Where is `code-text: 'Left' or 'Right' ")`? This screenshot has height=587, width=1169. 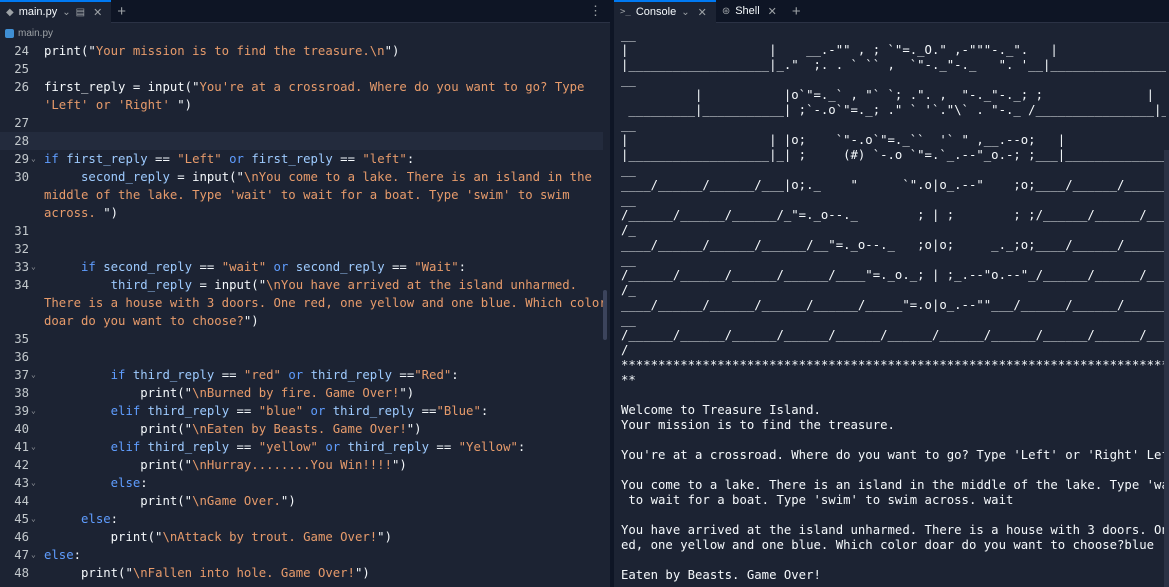
code-text: 'Left' or 'Right' ") is located at coordinates (118, 105).